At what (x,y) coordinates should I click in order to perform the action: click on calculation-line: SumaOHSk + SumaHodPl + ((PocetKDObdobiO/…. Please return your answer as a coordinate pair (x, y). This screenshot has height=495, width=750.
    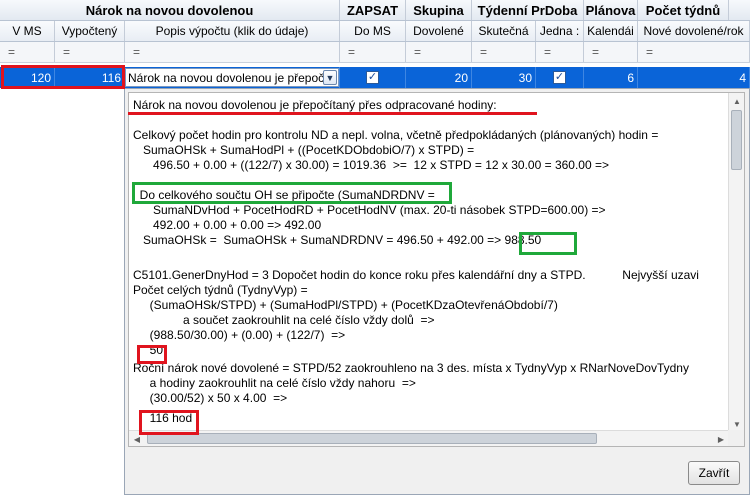
    Looking at the image, I should click on (304, 150).